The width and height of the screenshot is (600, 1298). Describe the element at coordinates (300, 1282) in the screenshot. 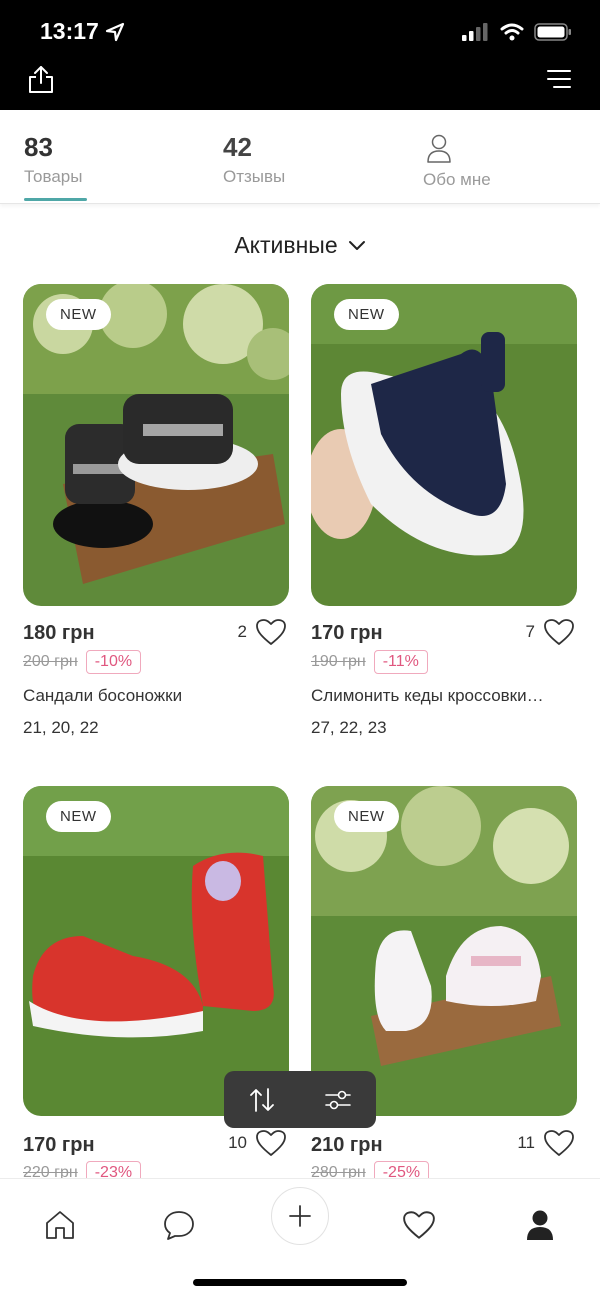

I see `home-indicator` at that location.